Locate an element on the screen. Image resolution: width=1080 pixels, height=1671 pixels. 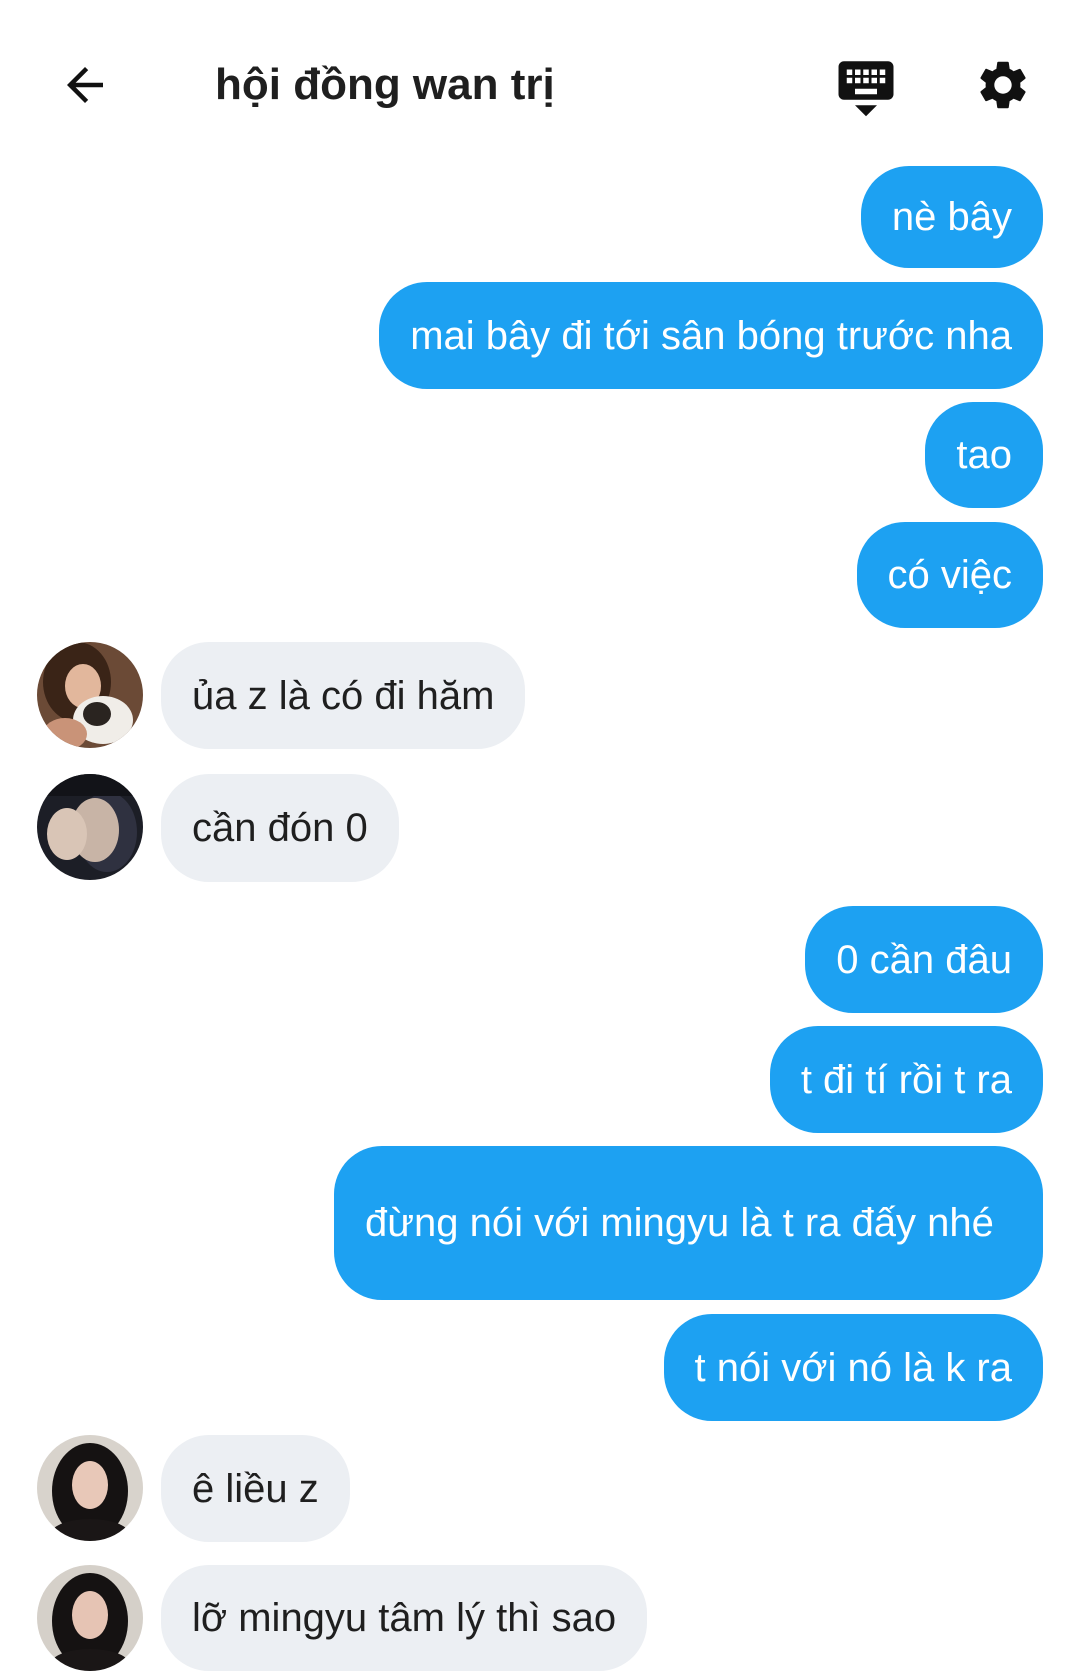
outgoing-message: t đi tí rồi t ra is located at coordinates (906, 1079).